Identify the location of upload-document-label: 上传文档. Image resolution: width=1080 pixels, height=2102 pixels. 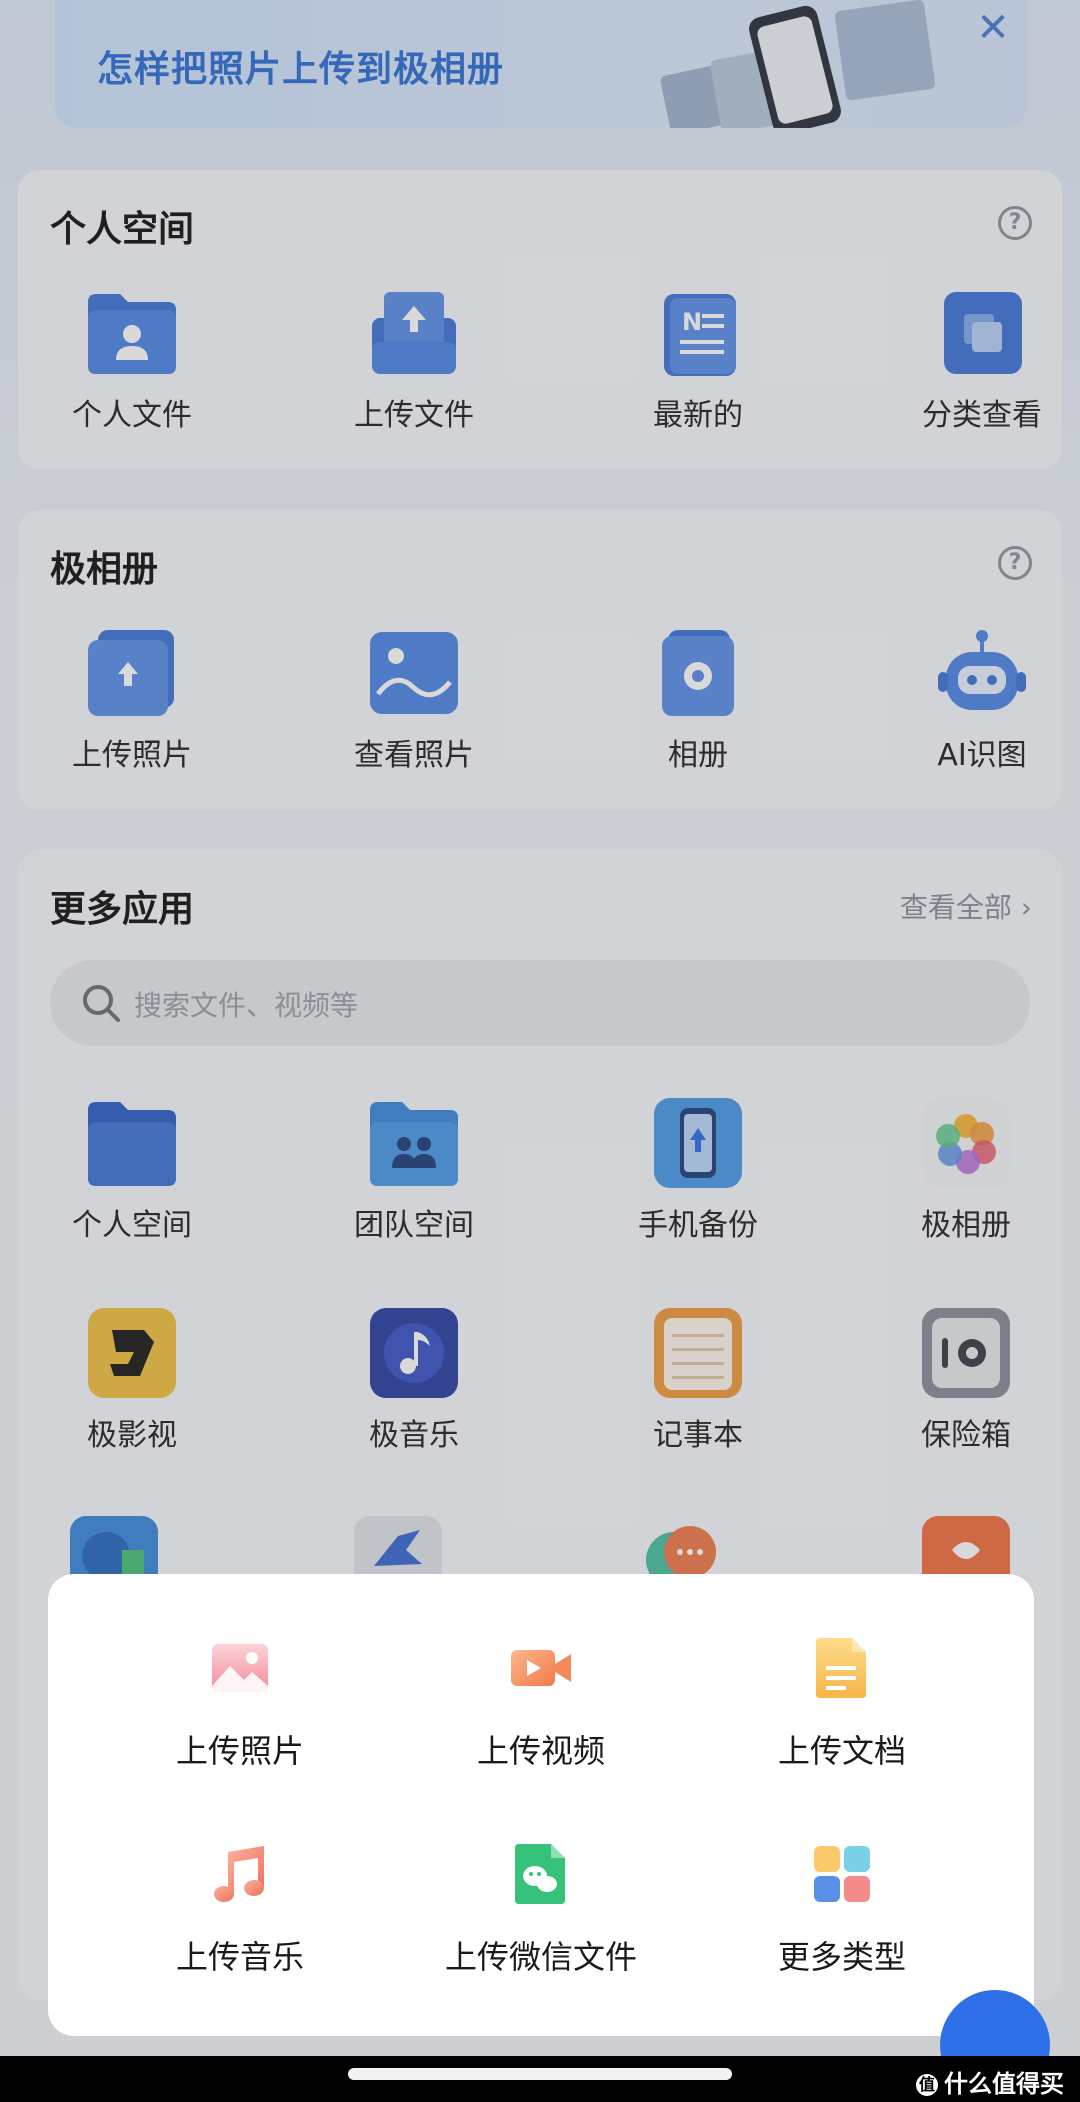
(841, 1751).